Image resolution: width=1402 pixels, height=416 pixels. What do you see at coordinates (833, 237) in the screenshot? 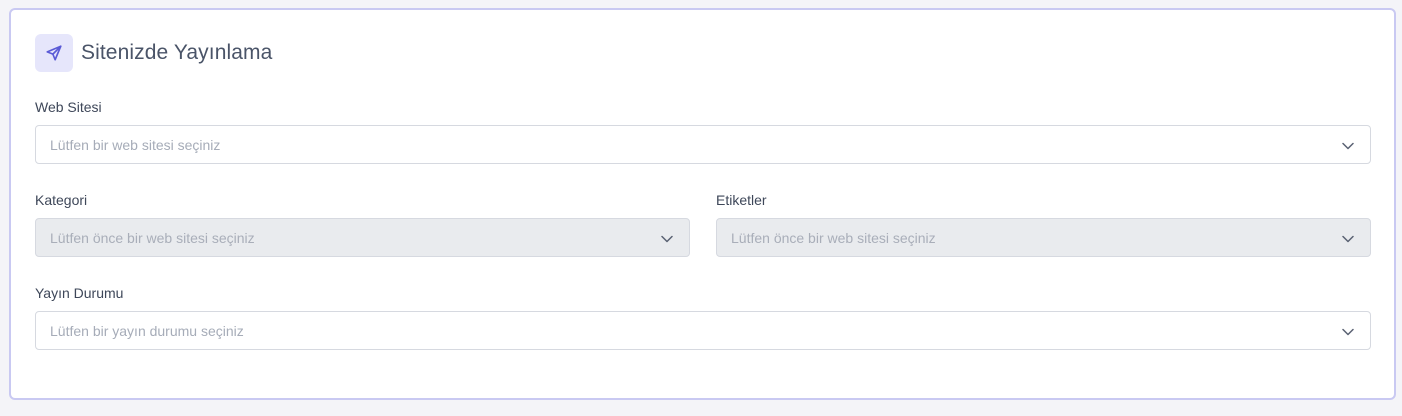
I see `tags-select-placeholder: Lütfen önce bir web sitesi seçiniz` at bounding box center [833, 237].